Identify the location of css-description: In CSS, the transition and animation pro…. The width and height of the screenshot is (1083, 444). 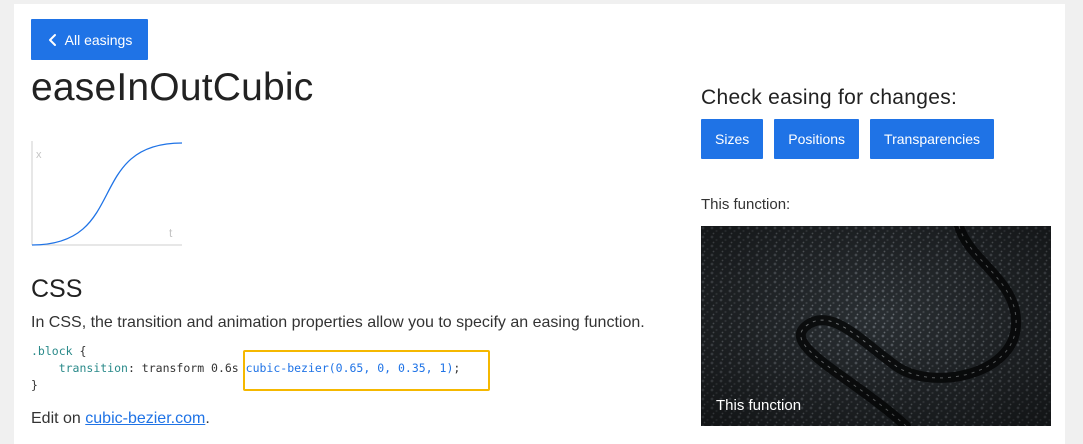
(338, 322).